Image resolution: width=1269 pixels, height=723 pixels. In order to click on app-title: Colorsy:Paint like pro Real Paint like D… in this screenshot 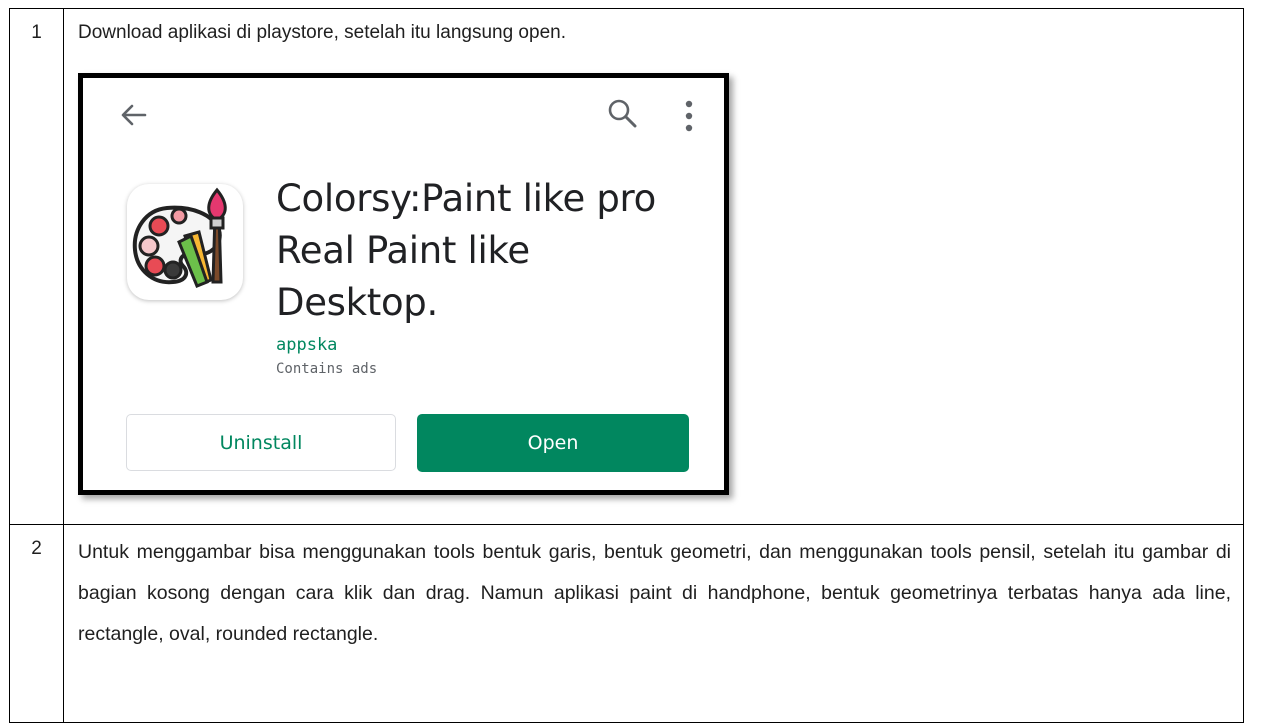, I will do `click(466, 250)`.